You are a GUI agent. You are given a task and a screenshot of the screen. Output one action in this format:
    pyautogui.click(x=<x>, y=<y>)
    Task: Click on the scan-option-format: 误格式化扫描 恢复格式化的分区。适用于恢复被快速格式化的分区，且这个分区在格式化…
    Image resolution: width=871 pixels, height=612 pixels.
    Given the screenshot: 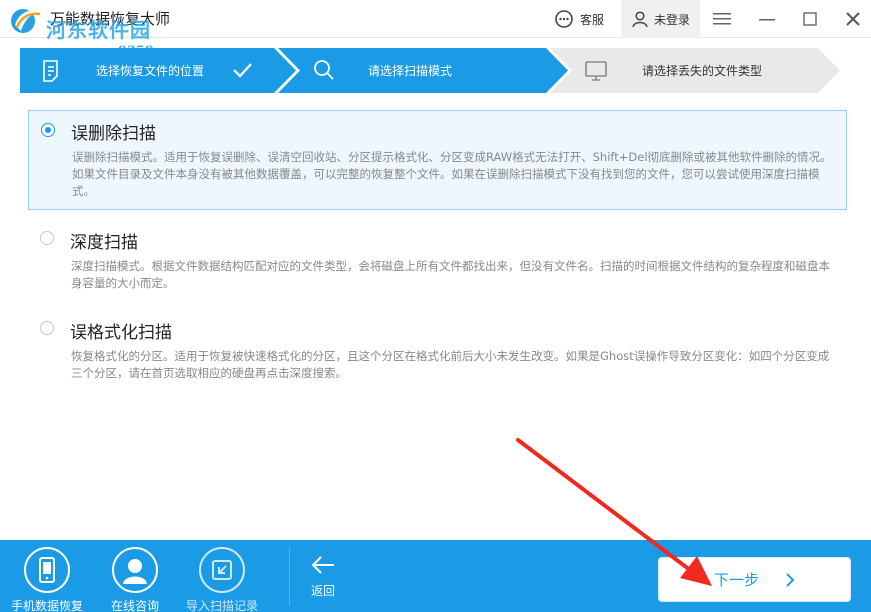 What is the action you would take?
    pyautogui.click(x=437, y=350)
    